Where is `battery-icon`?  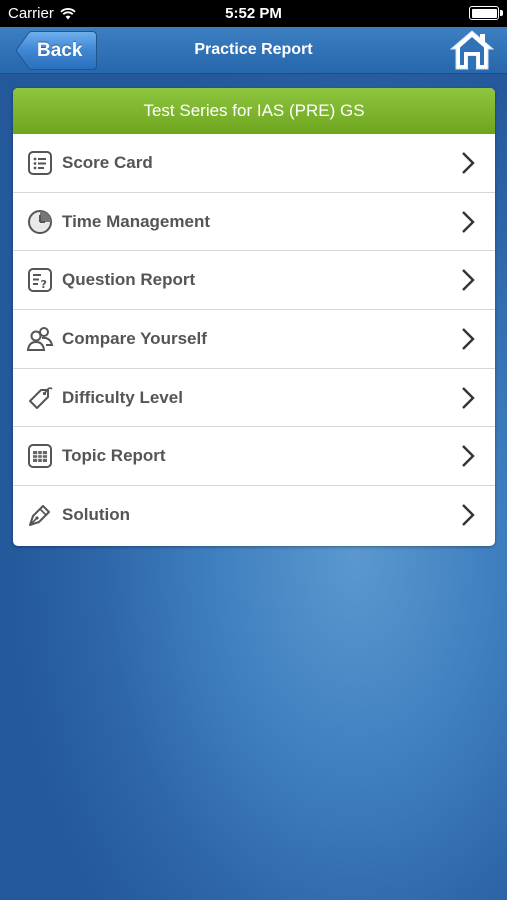 battery-icon is located at coordinates (486, 13).